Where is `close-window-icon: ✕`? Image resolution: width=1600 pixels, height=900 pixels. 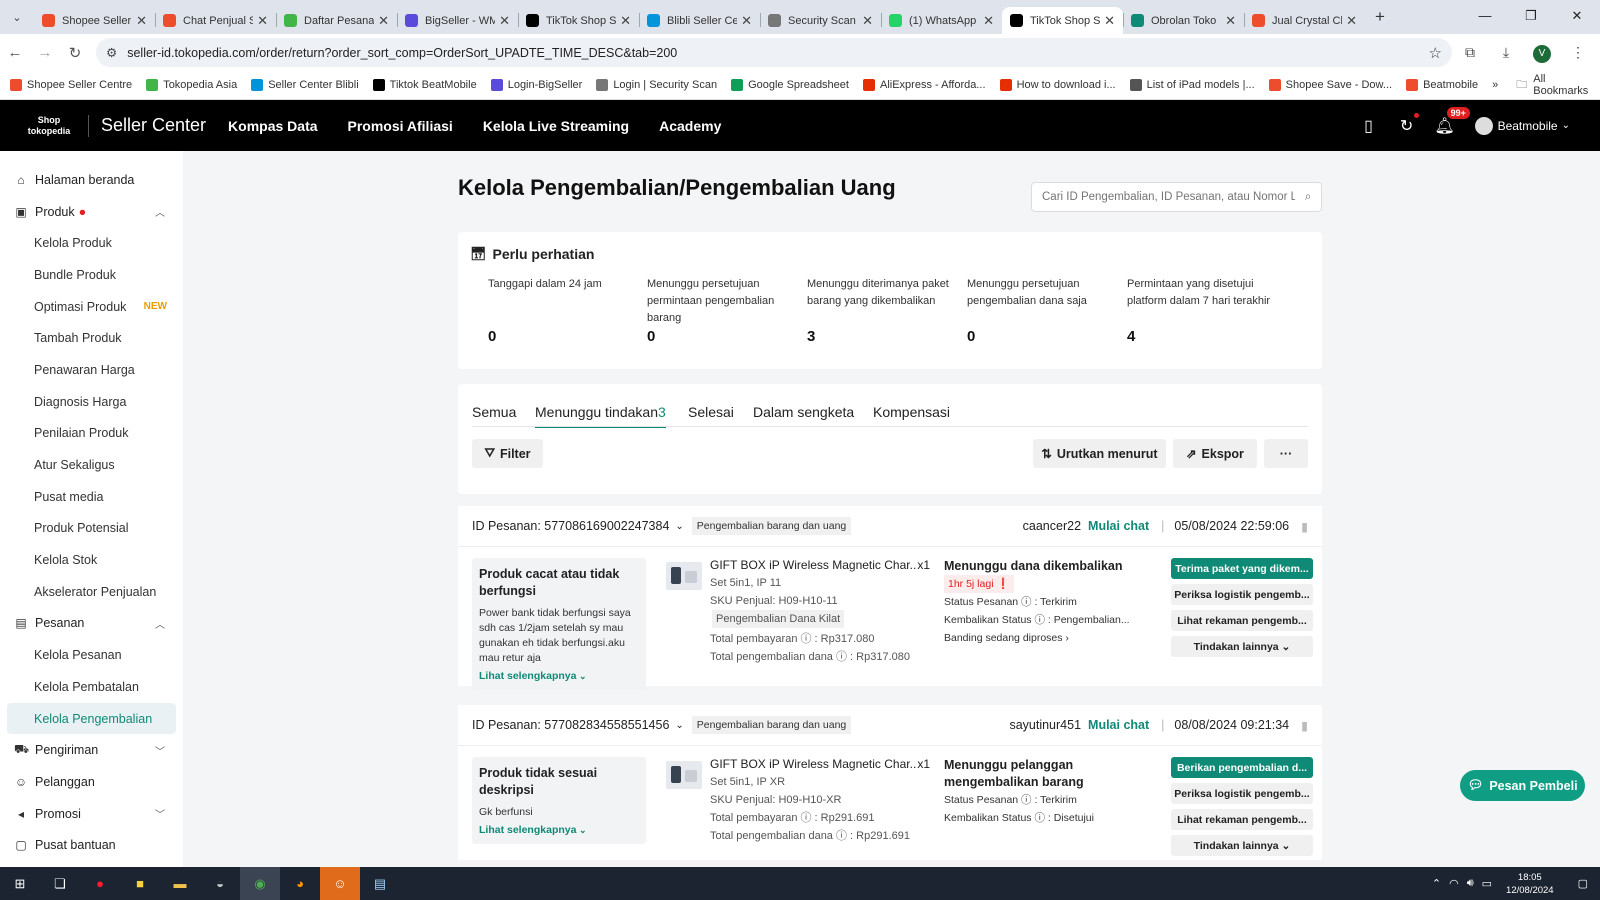 close-window-icon: ✕ is located at coordinates (1577, 17).